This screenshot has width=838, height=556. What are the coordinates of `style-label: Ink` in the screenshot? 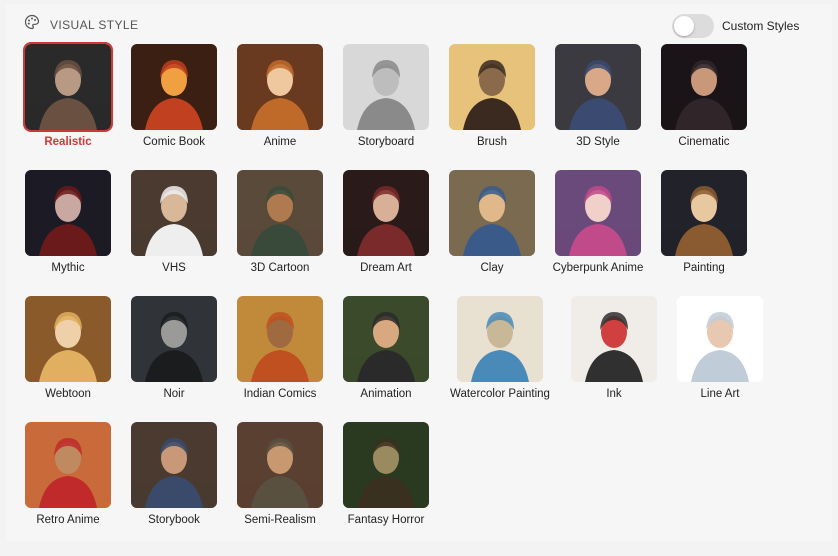 It's located at (614, 394).